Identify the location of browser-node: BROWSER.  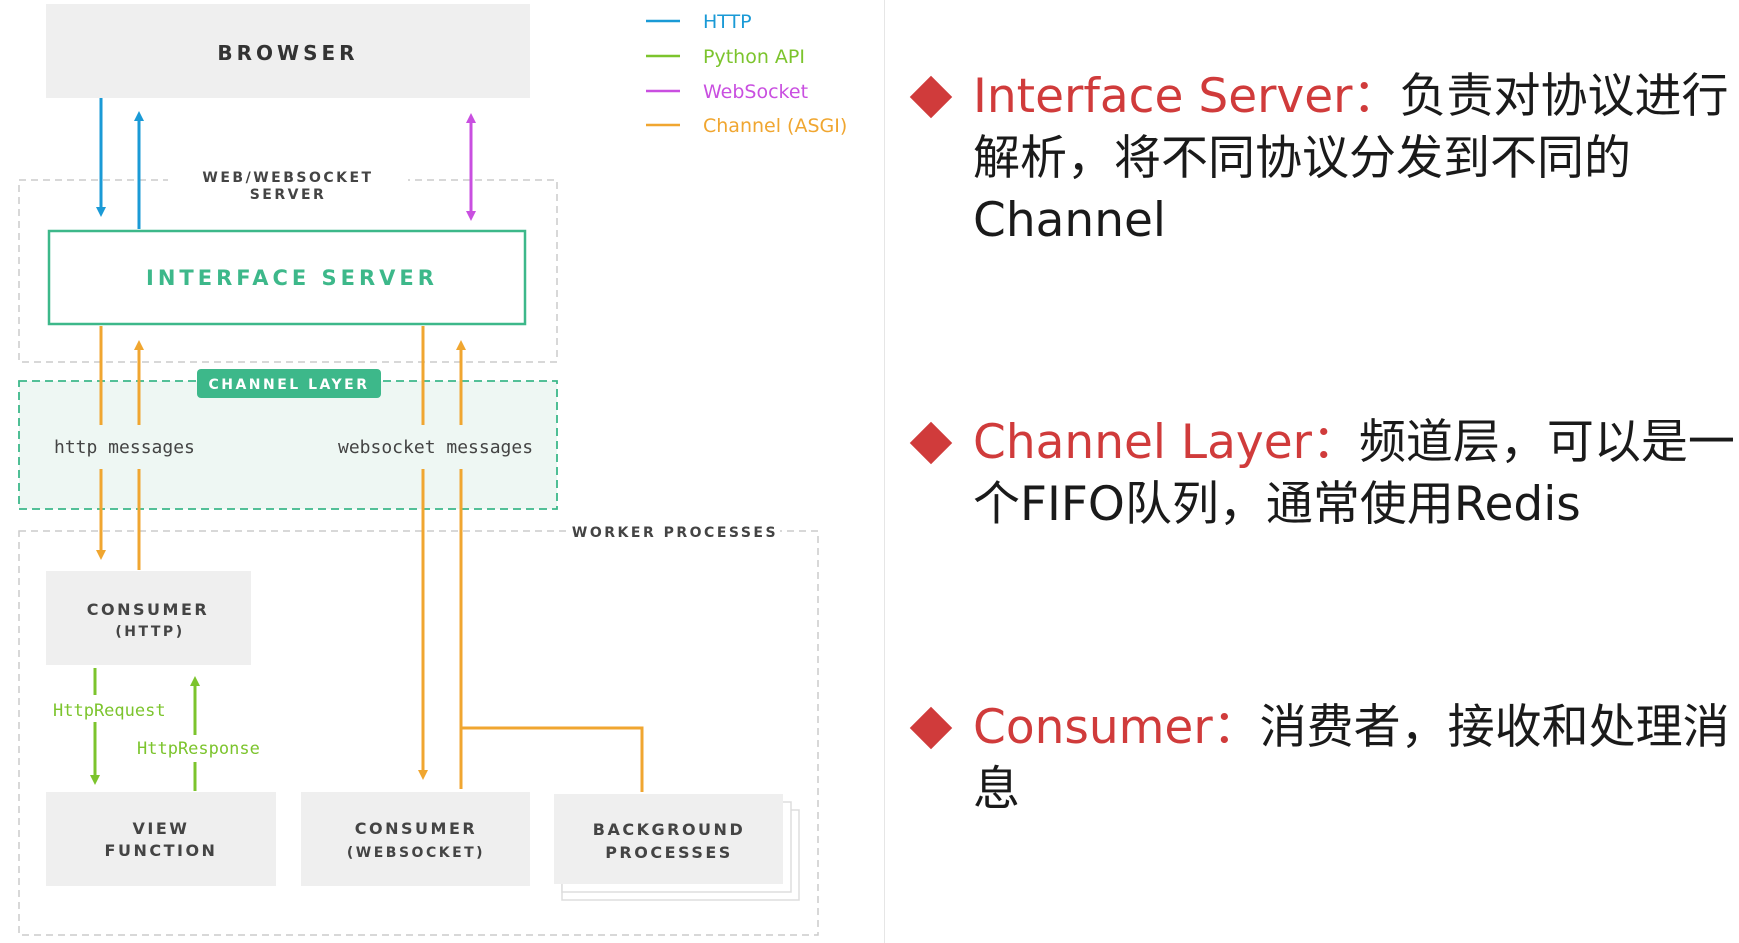
(288, 51).